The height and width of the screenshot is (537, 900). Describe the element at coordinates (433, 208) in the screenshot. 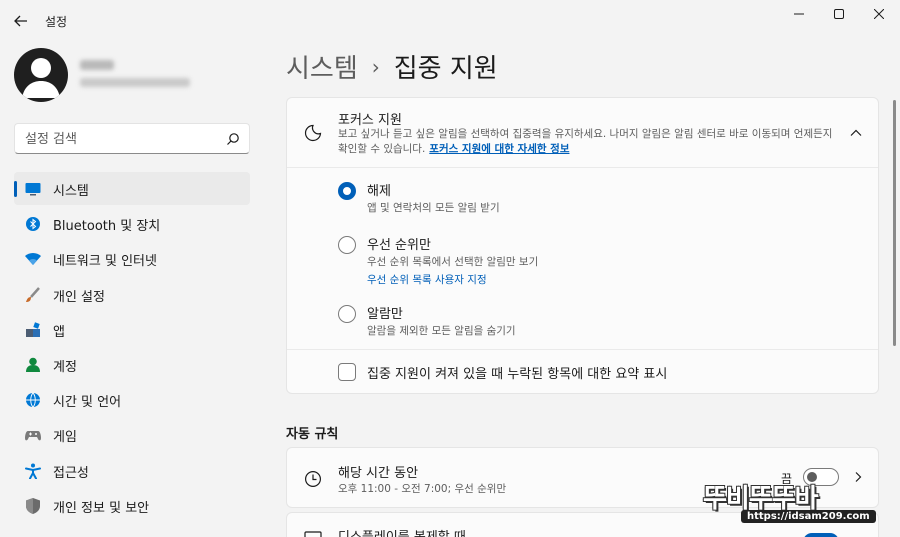

I see `radio-subtitle: 앱 및 연락처의 모든 알림 받기` at that location.